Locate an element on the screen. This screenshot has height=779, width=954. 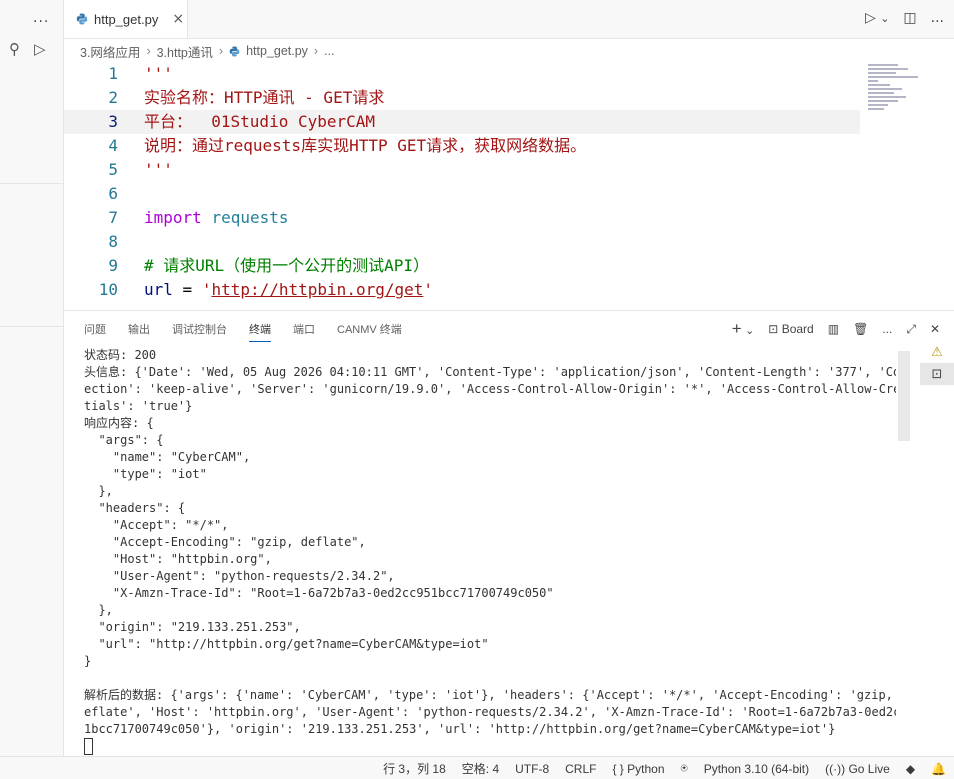
line-comment: # 请求URL（使用一个公开的测试API） is located at coordinates (287, 265).